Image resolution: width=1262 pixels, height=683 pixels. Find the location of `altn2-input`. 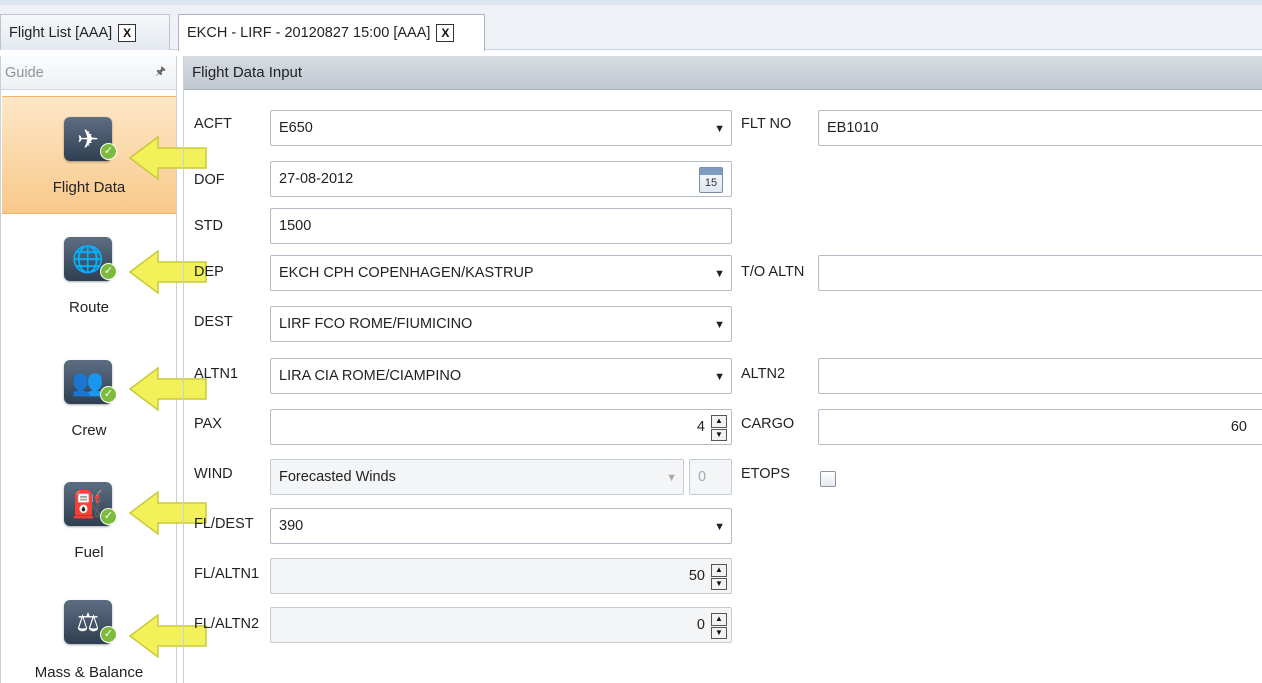

altn2-input is located at coordinates (1040, 376).